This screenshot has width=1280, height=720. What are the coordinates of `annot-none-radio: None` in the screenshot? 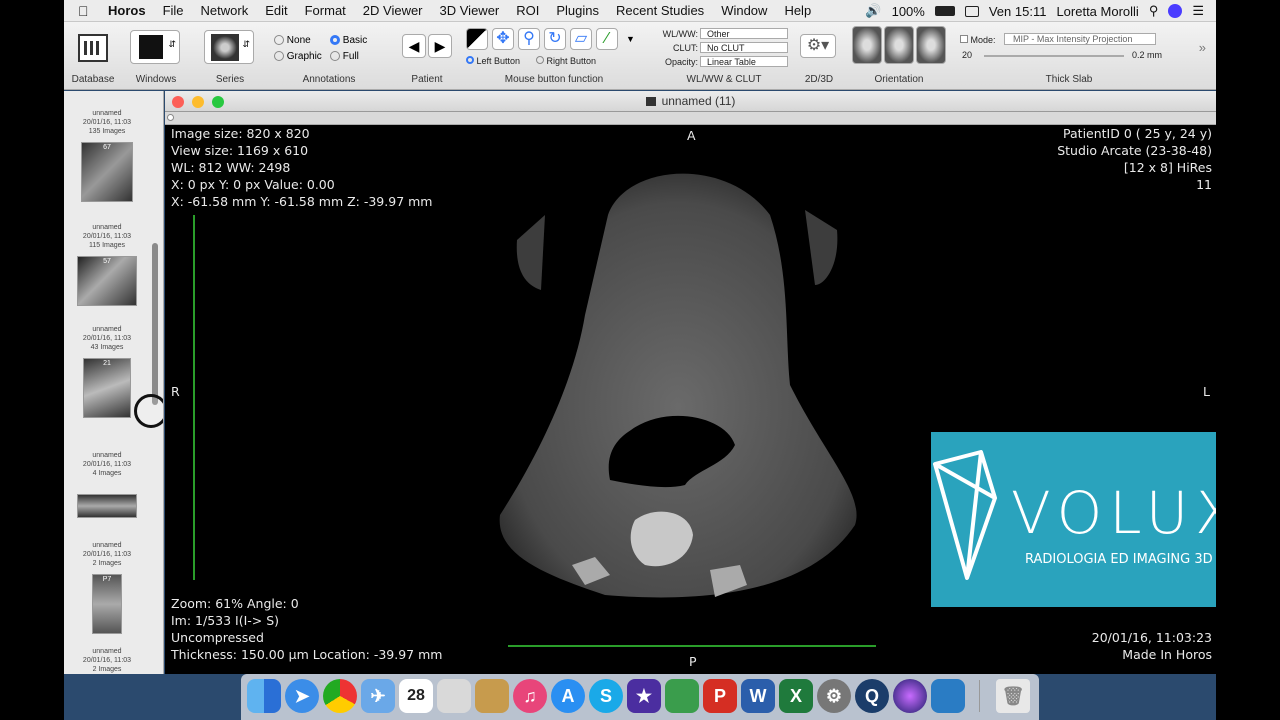 It's located at (292, 40).